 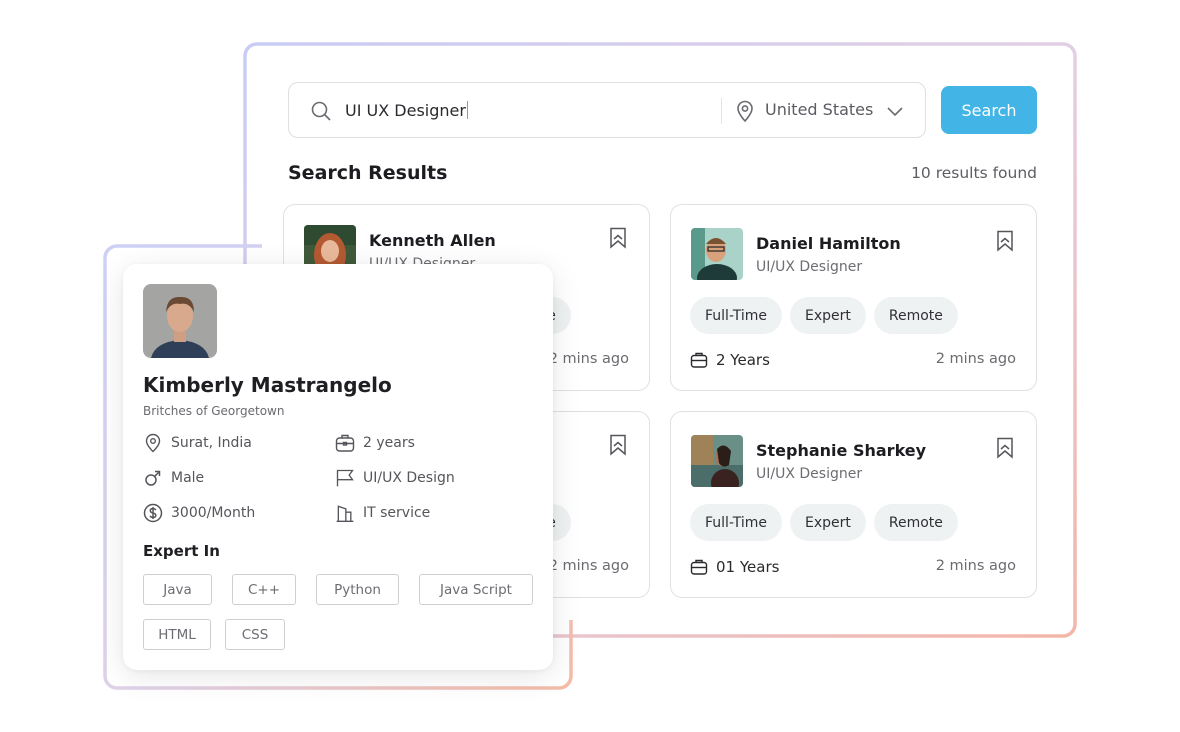 What do you see at coordinates (895, 111) in the screenshot?
I see `chevron-down-icon` at bounding box center [895, 111].